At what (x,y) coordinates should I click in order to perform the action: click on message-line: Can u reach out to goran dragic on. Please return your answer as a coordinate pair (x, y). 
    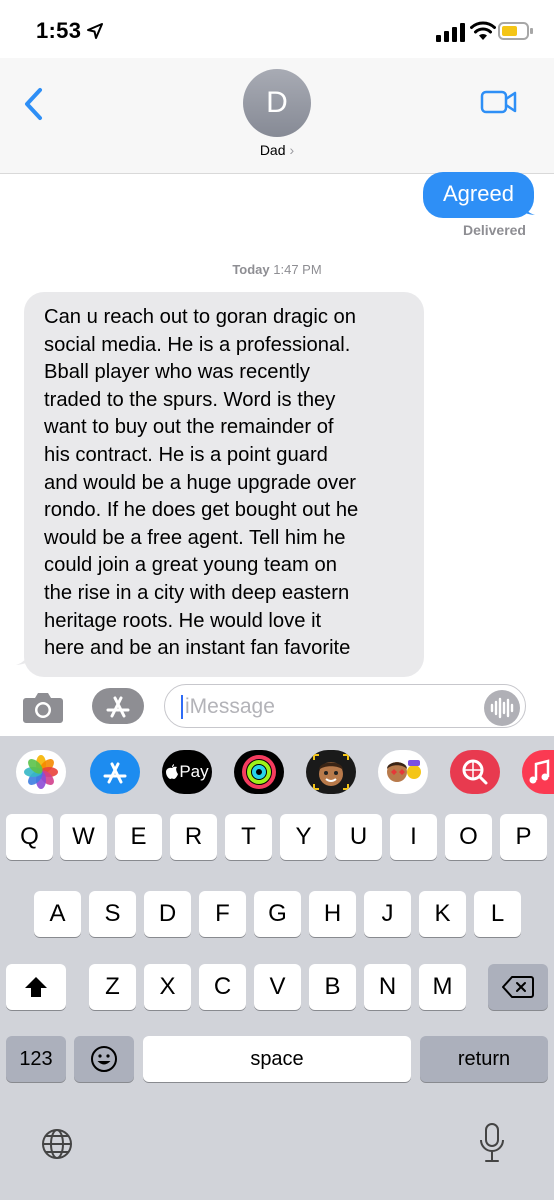
    Looking at the image, I should click on (200, 317).